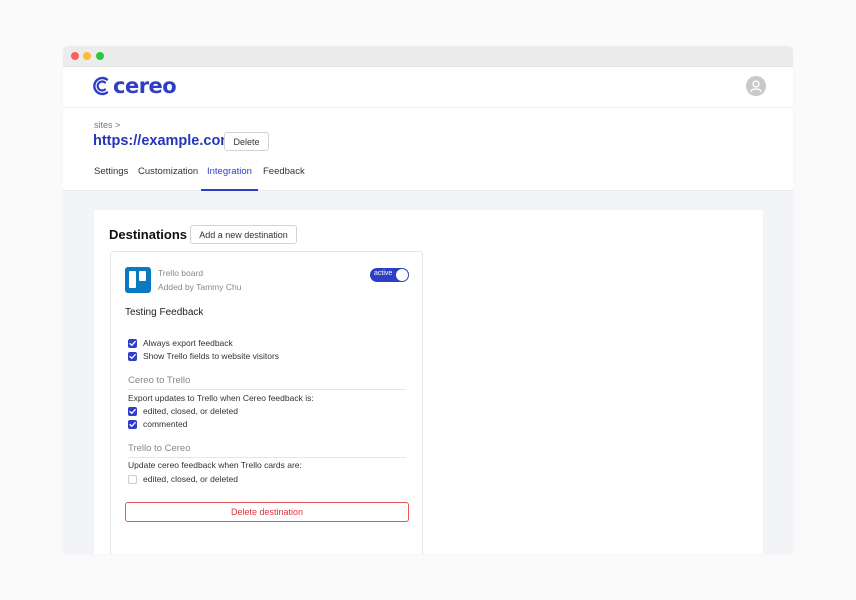  What do you see at coordinates (428, 56) in the screenshot?
I see `window-titlebar` at bounding box center [428, 56].